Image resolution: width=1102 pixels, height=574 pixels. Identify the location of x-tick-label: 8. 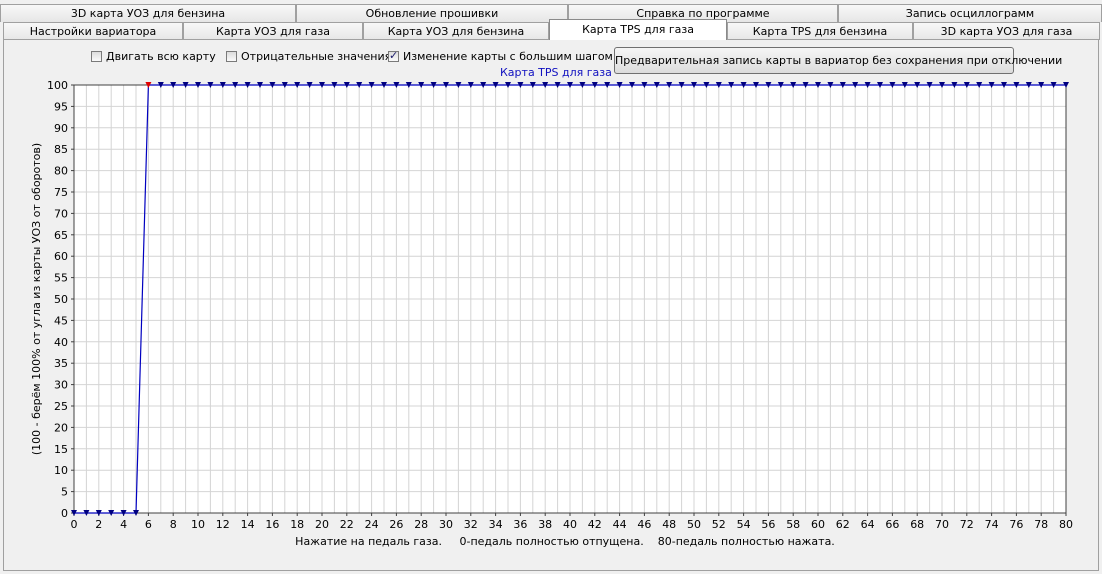
(173, 524).